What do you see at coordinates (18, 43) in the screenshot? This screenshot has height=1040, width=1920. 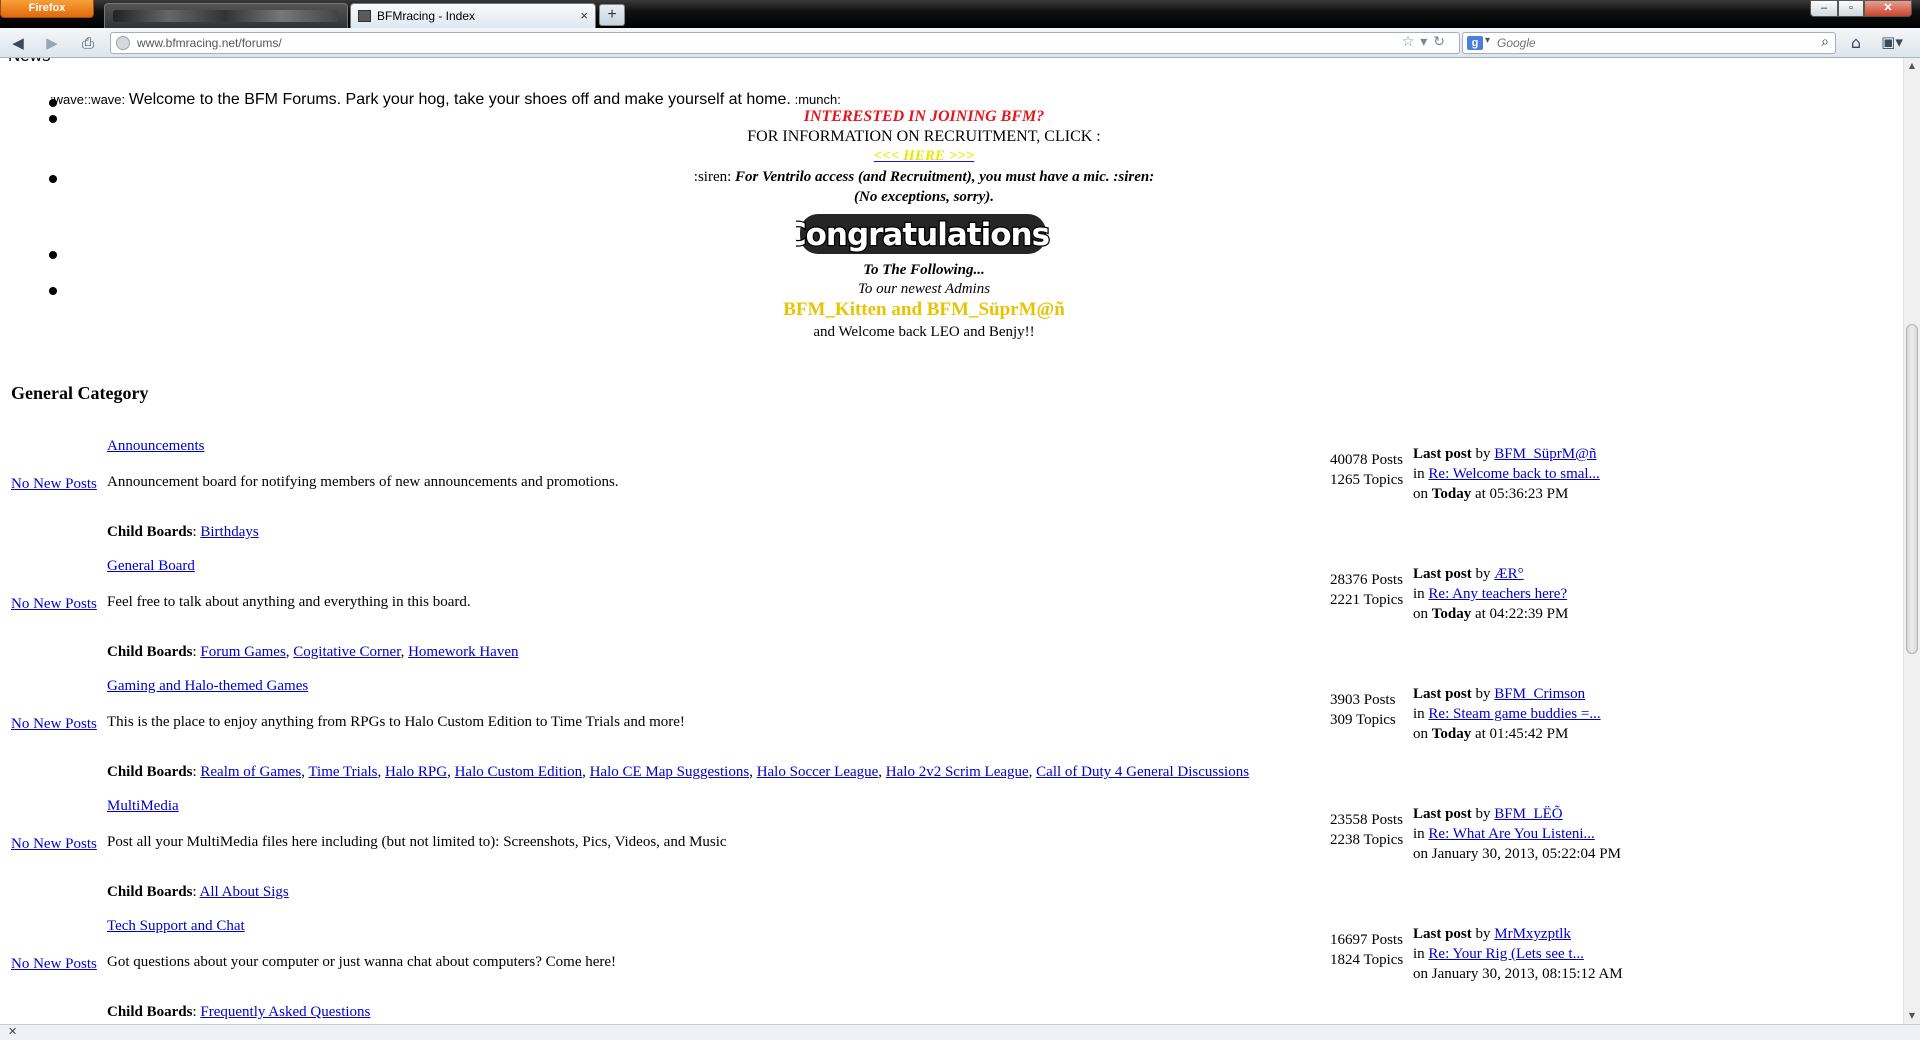 I see `back-arrow-icon: ◀` at bounding box center [18, 43].